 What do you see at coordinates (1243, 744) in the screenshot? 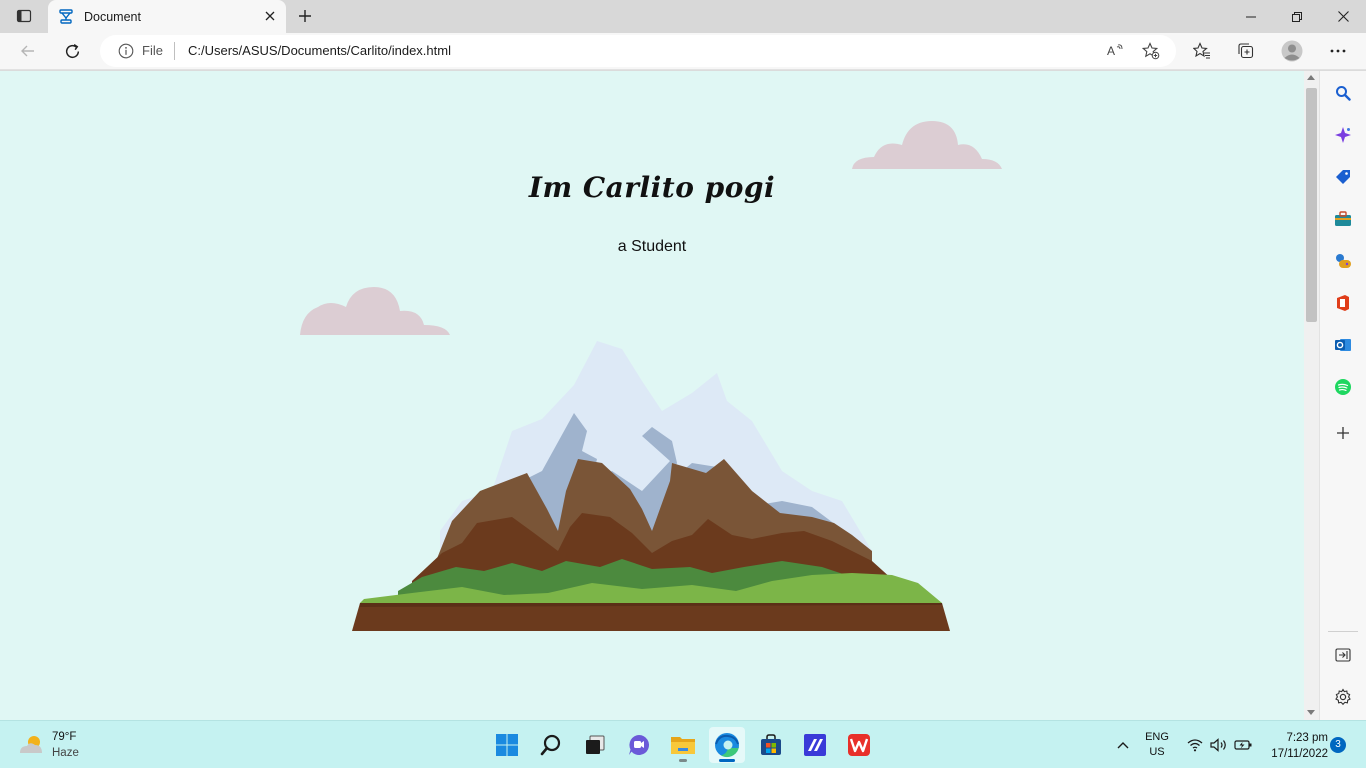
I see `battery-charging-icon` at bounding box center [1243, 744].